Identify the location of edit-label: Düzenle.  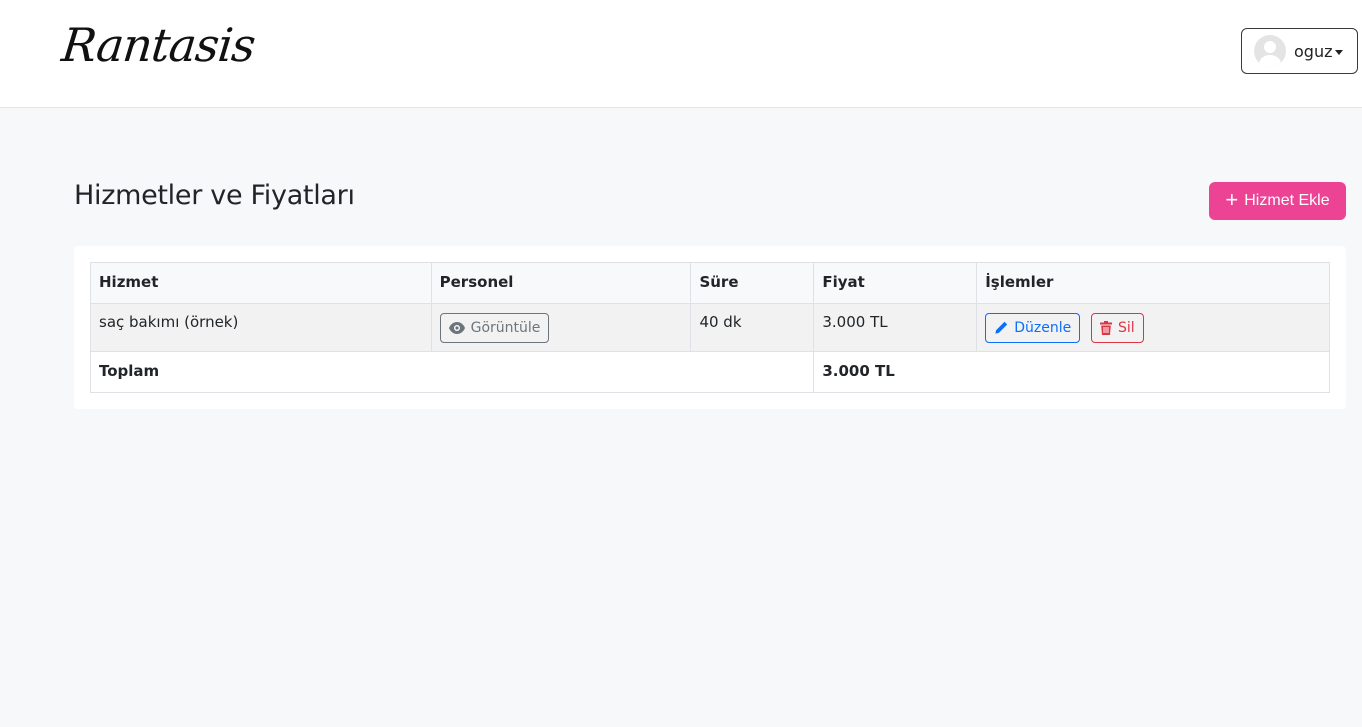
(1043, 328).